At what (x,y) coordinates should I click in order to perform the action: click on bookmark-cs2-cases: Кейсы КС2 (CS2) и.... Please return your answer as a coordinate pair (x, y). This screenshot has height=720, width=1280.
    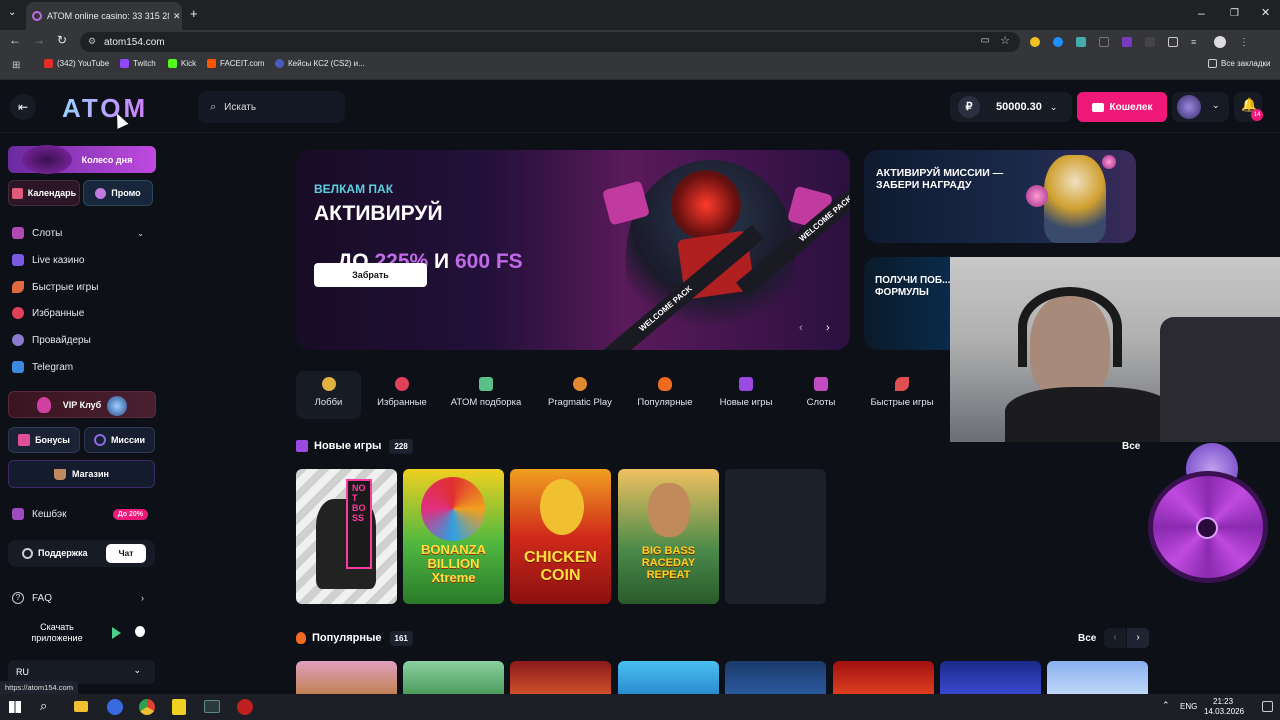
    Looking at the image, I should click on (320, 63).